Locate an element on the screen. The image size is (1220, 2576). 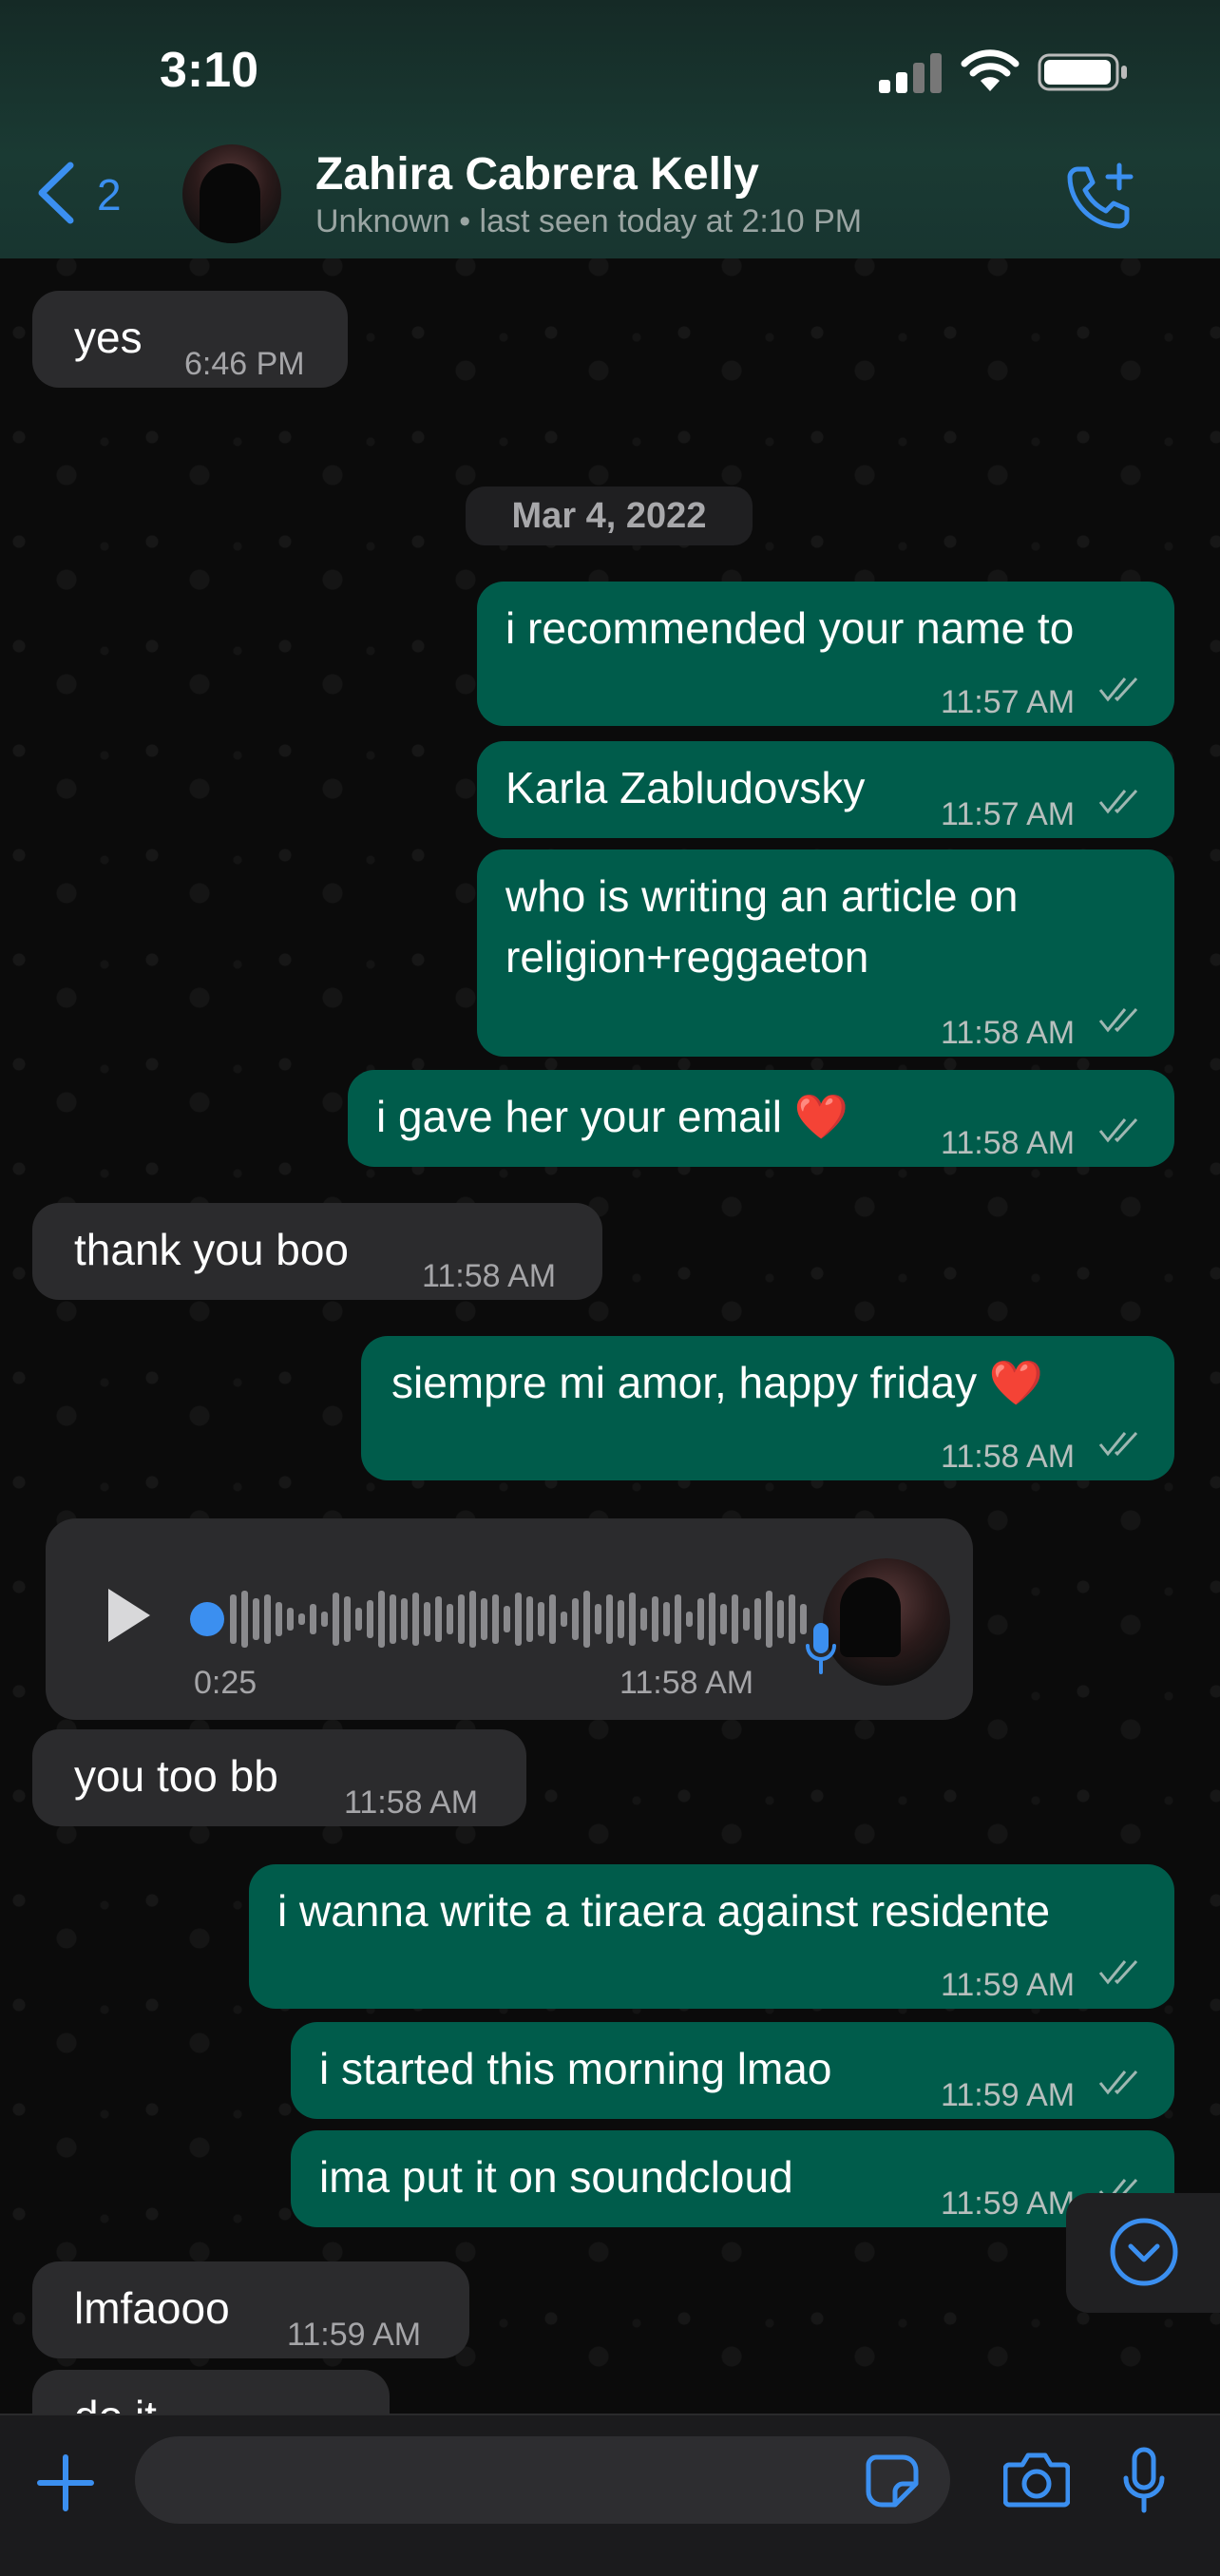
message-composer is located at coordinates (610, 2495).